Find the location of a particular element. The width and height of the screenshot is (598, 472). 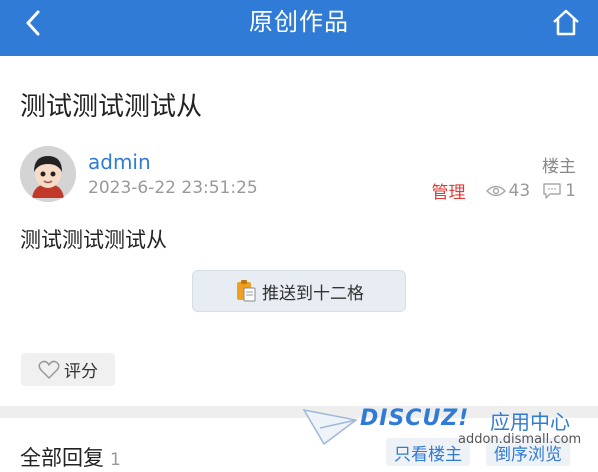

page-title: 原创作品 is located at coordinates (299, 22).